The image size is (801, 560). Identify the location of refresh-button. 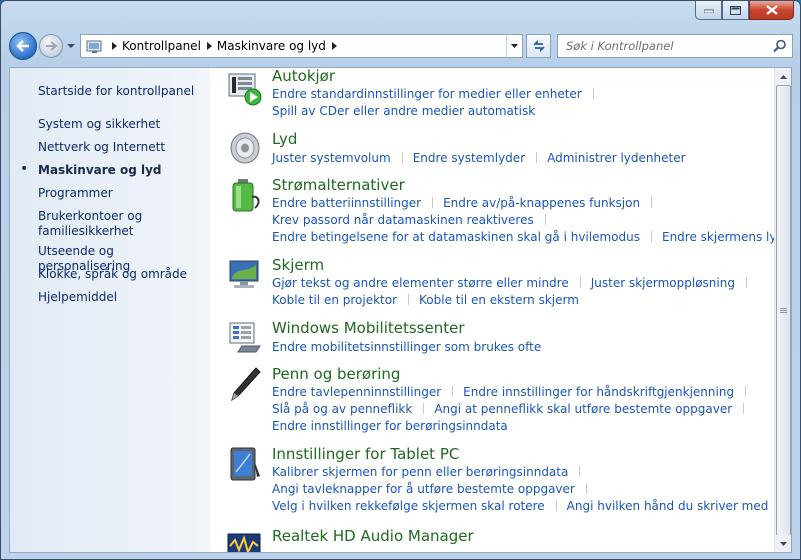
(538, 46).